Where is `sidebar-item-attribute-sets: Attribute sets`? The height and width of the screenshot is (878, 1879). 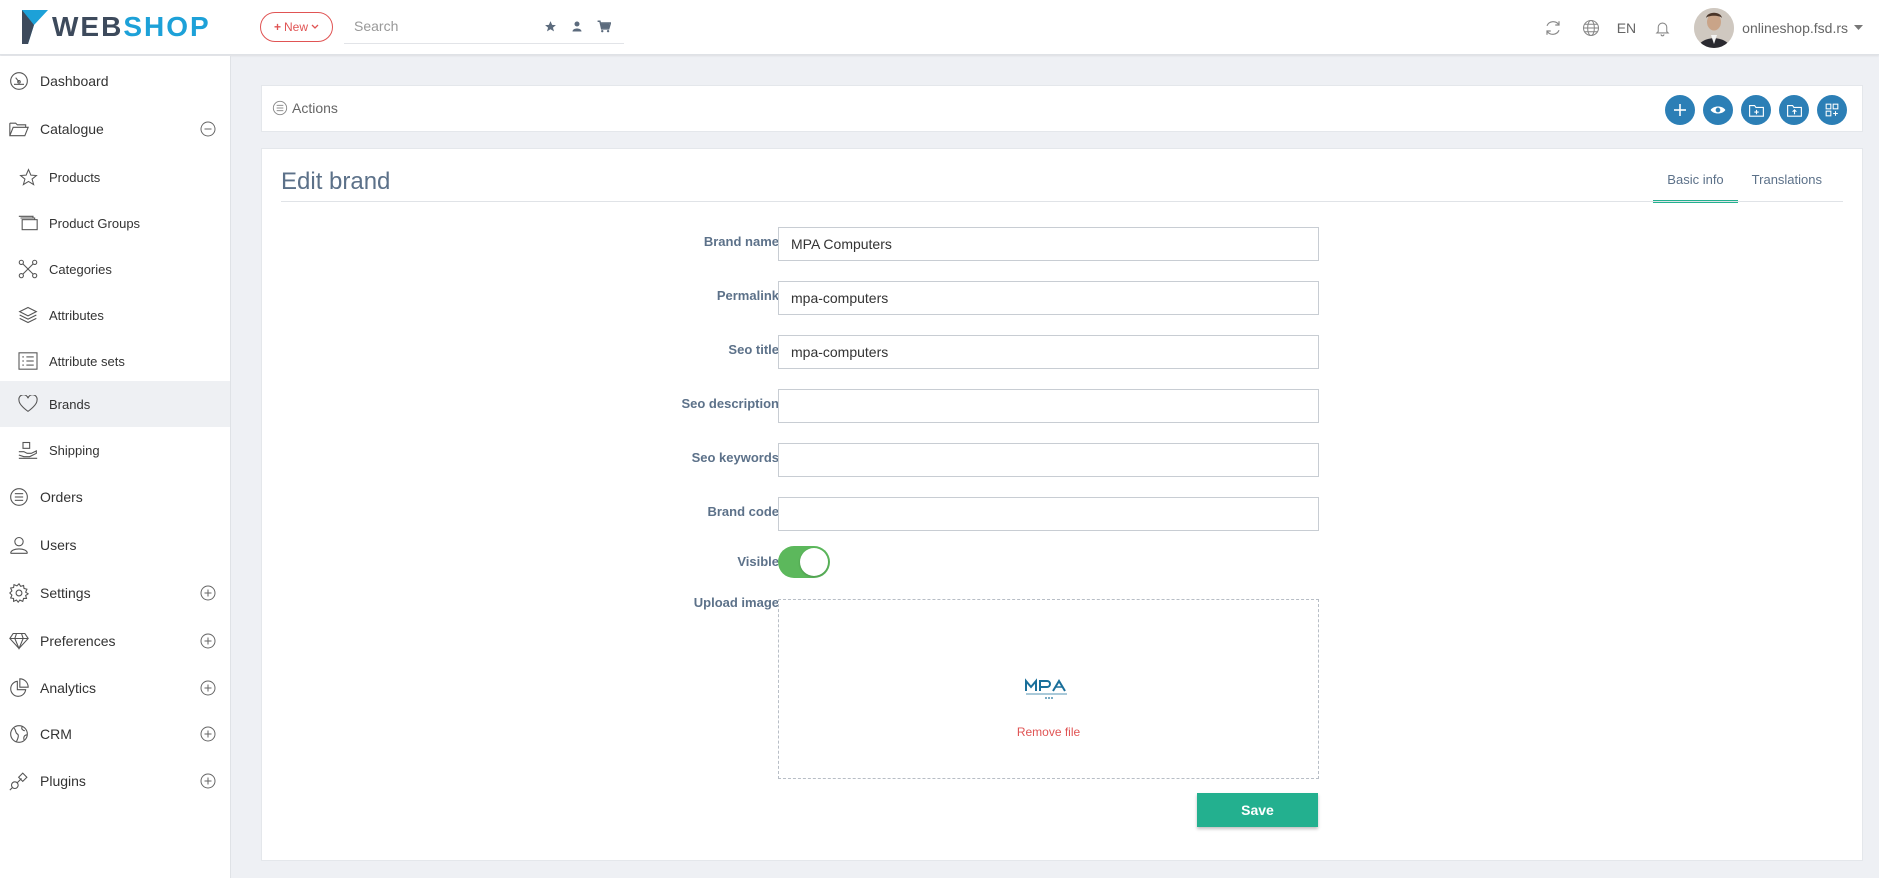 sidebar-item-attribute-sets: Attribute sets is located at coordinates (115, 361).